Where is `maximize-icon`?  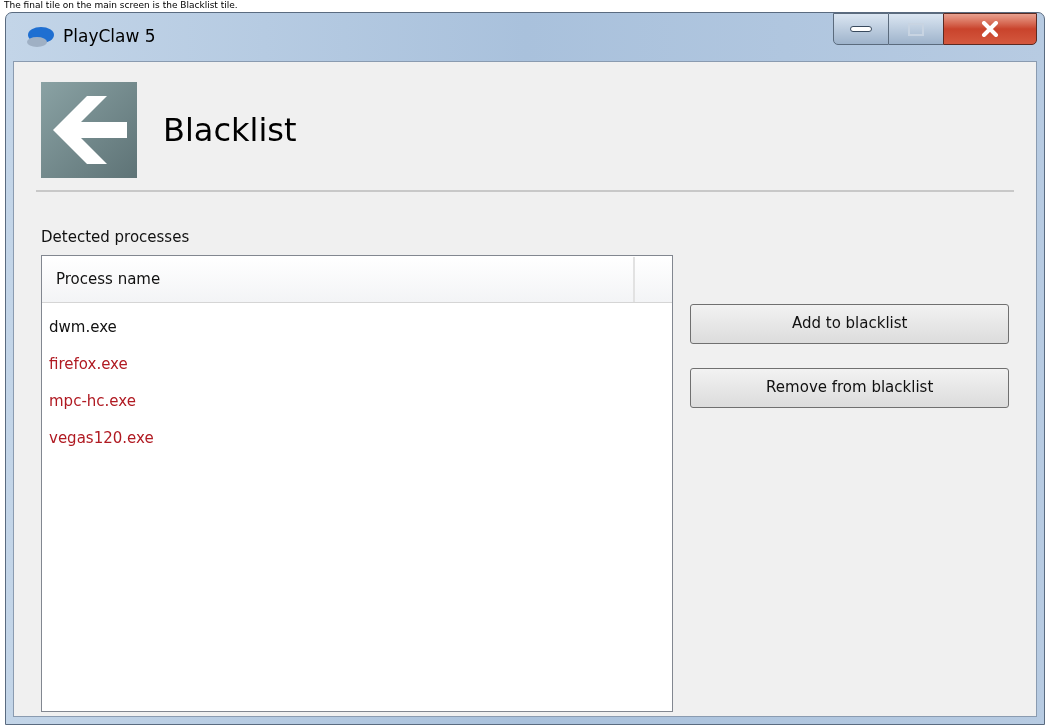 maximize-icon is located at coordinates (916, 29).